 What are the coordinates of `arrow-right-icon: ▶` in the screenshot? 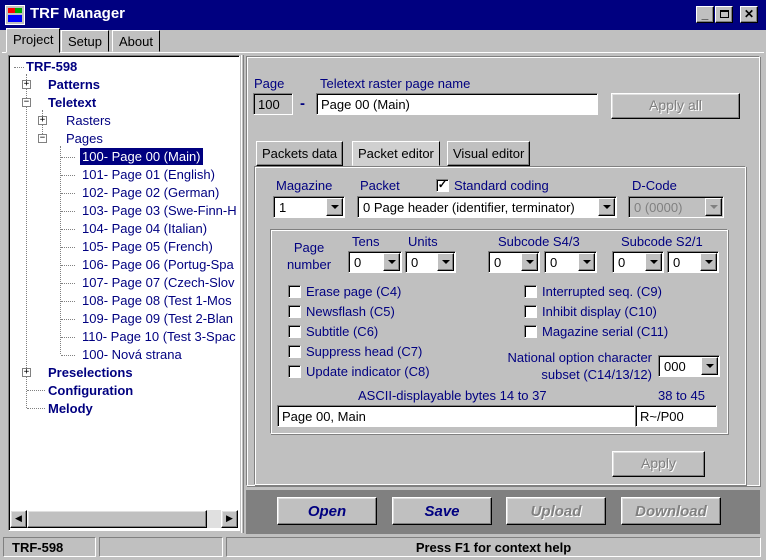 It's located at (229, 518).